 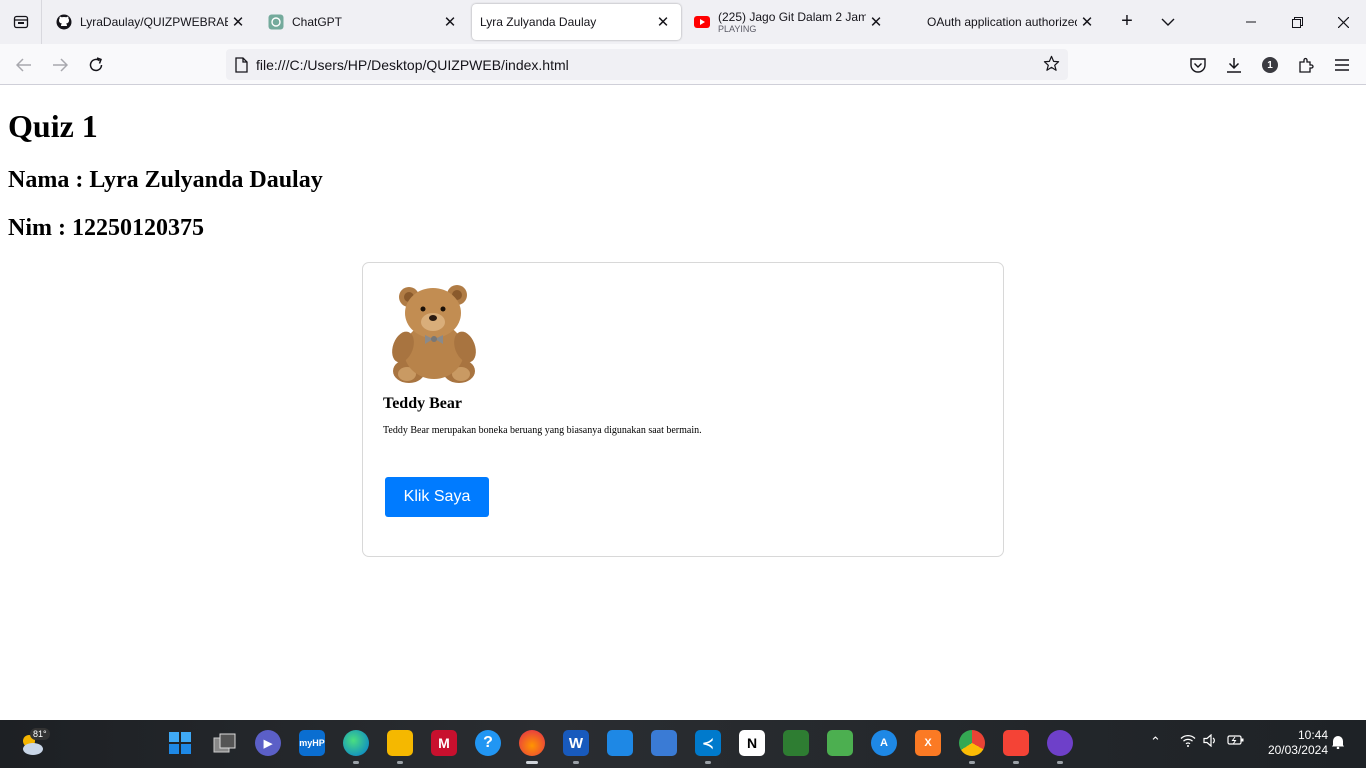 What do you see at coordinates (664, 743) in the screenshot?
I see `box-icon` at bounding box center [664, 743].